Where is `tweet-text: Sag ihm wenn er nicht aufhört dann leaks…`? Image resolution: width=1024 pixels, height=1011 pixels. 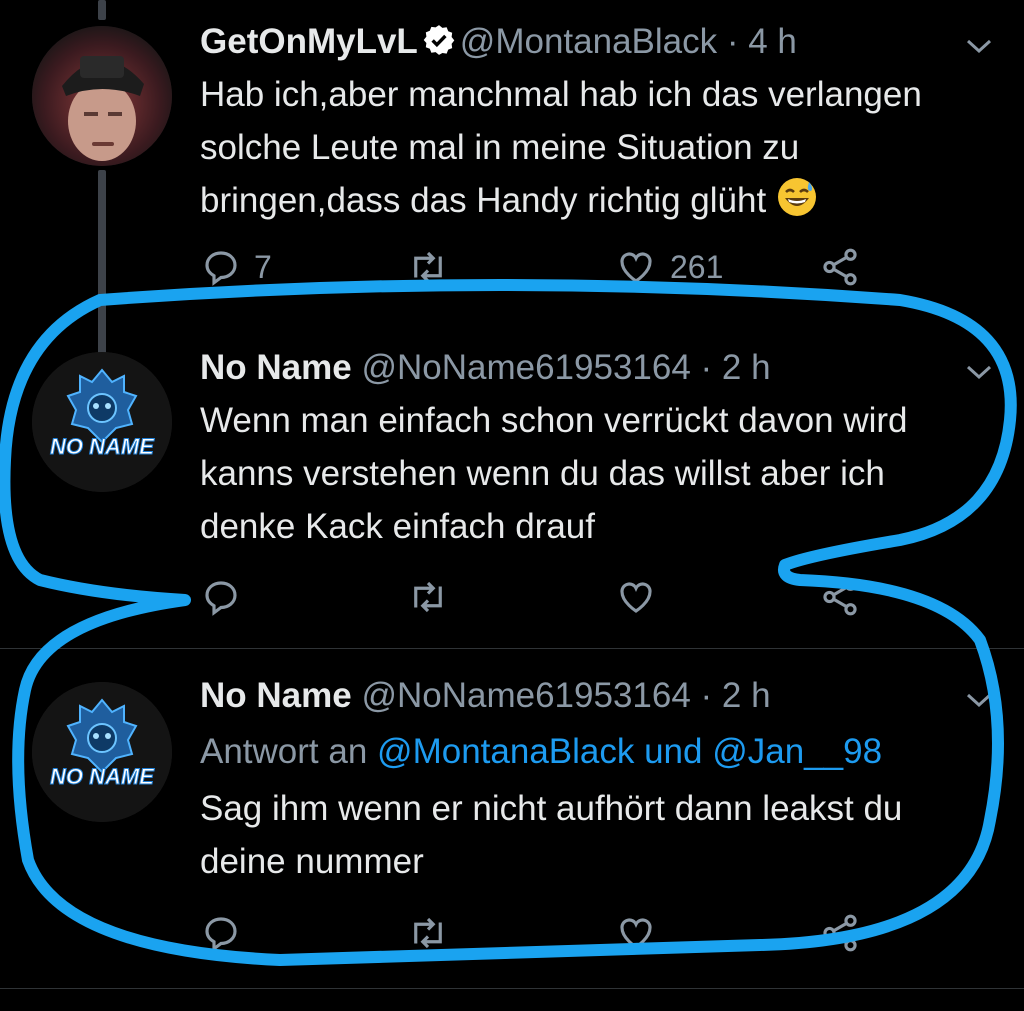 tweet-text: Sag ihm wenn er nicht aufhört dann leaks… is located at coordinates (551, 835).